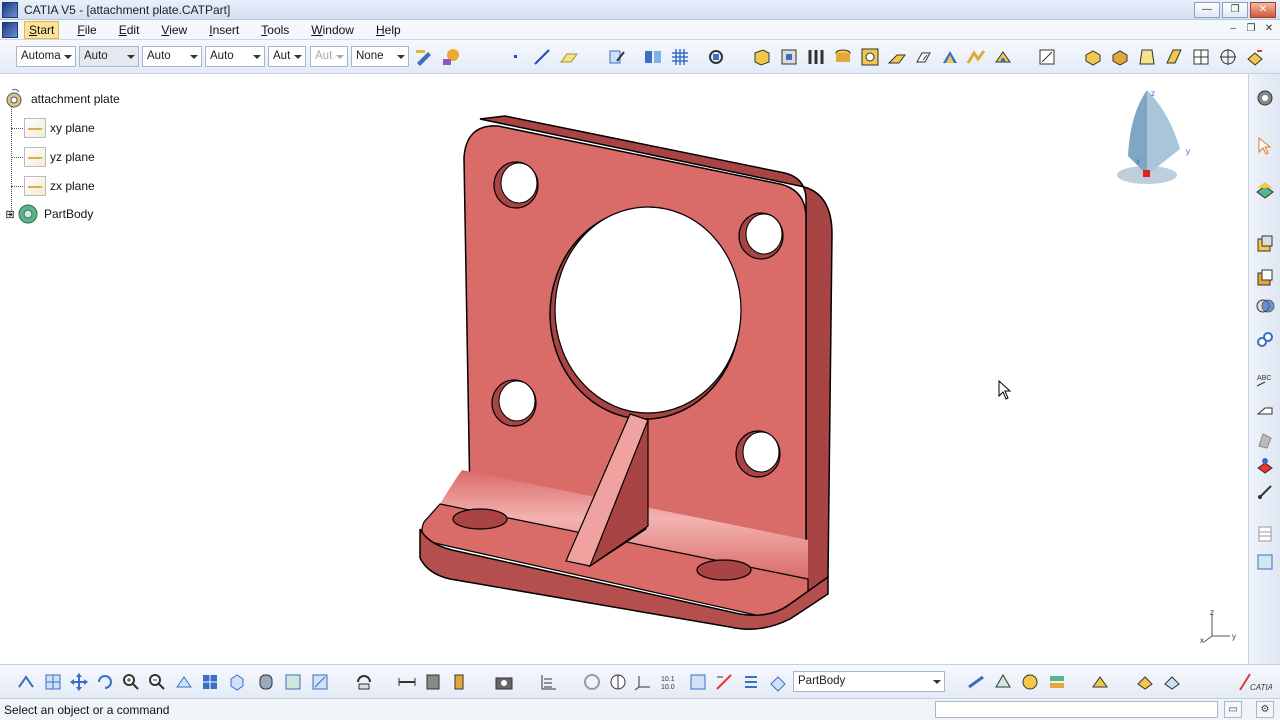 Image resolution: width=1280 pixels, height=720 pixels. What do you see at coordinates (287, 56) in the screenshot?
I see `point-symbol-combo: Aut` at bounding box center [287, 56].